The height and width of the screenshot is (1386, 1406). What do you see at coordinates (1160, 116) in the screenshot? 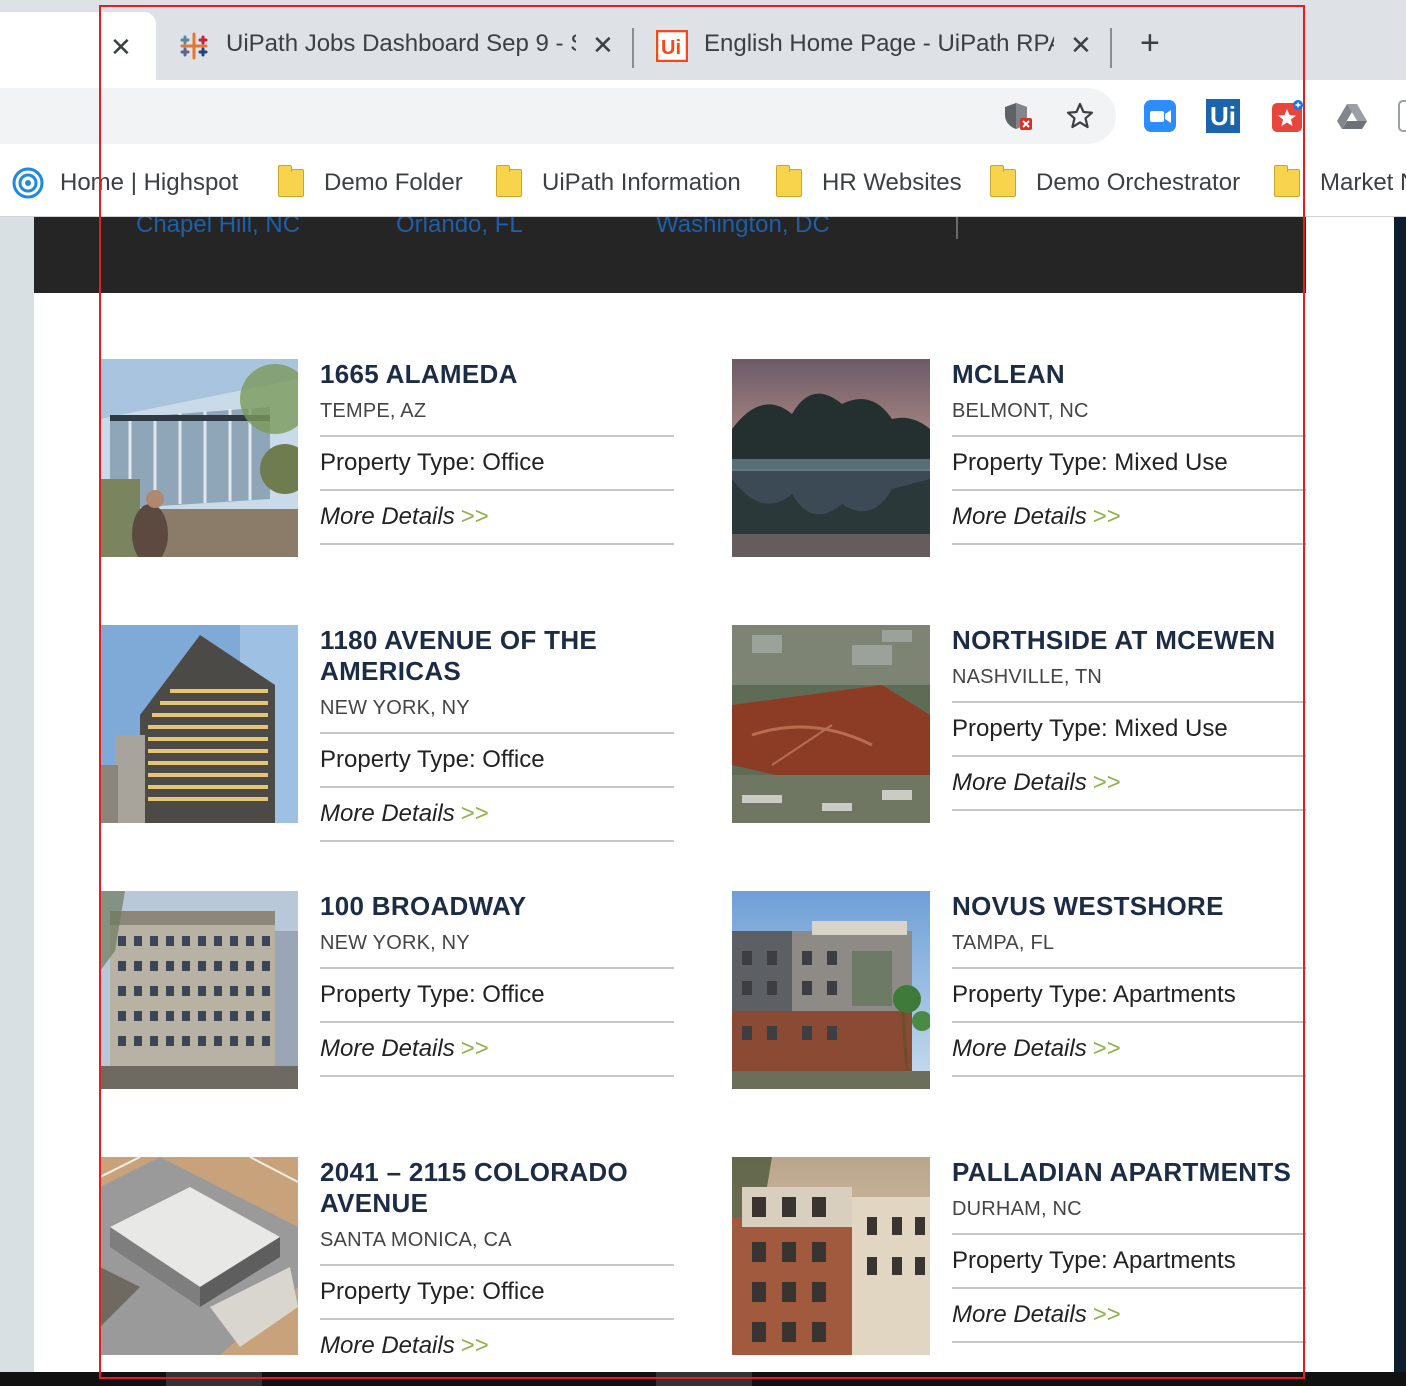
I see `zoom-extension-icon` at bounding box center [1160, 116].